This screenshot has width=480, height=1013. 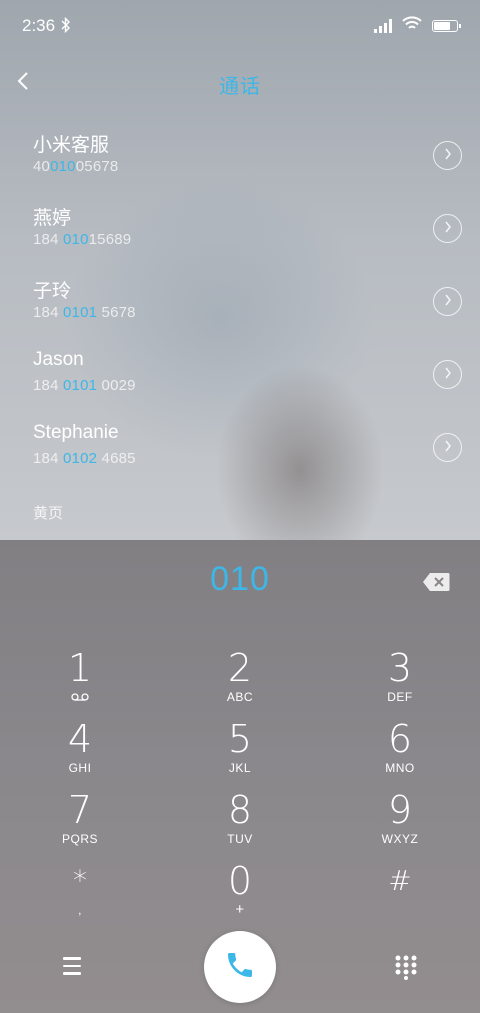 What do you see at coordinates (79, 839) in the screenshot?
I see `key-letters: PQRS` at bounding box center [79, 839].